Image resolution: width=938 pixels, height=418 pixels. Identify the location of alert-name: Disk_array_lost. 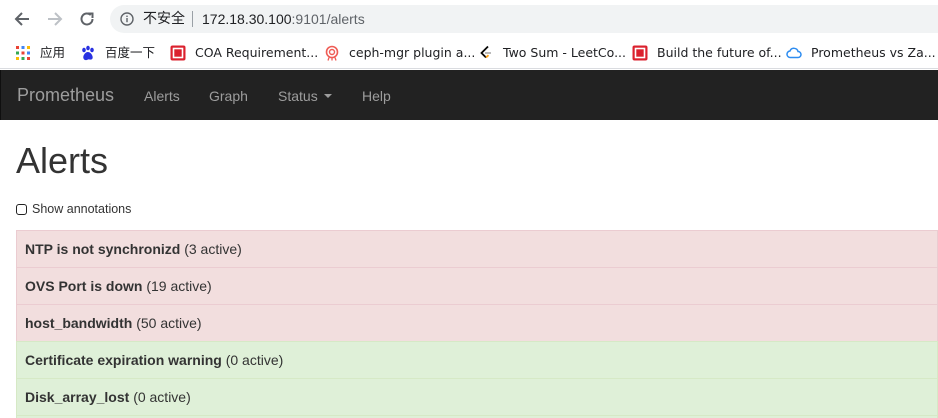
(77, 397).